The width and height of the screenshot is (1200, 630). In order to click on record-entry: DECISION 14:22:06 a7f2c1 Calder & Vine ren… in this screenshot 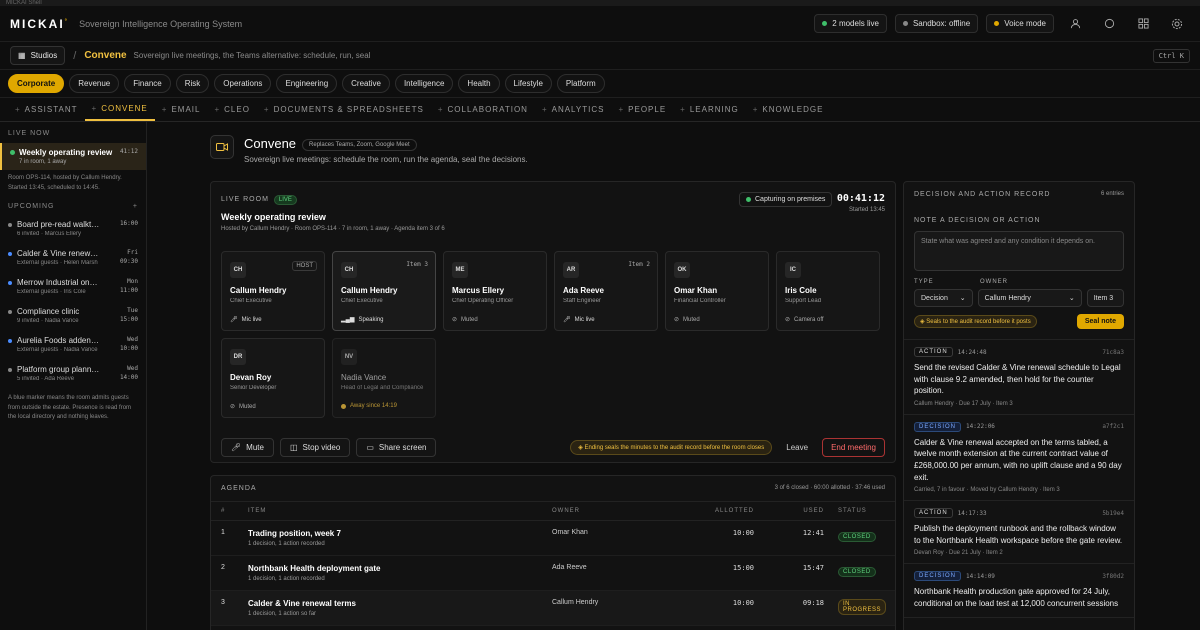, I will do `click(1019, 458)`.